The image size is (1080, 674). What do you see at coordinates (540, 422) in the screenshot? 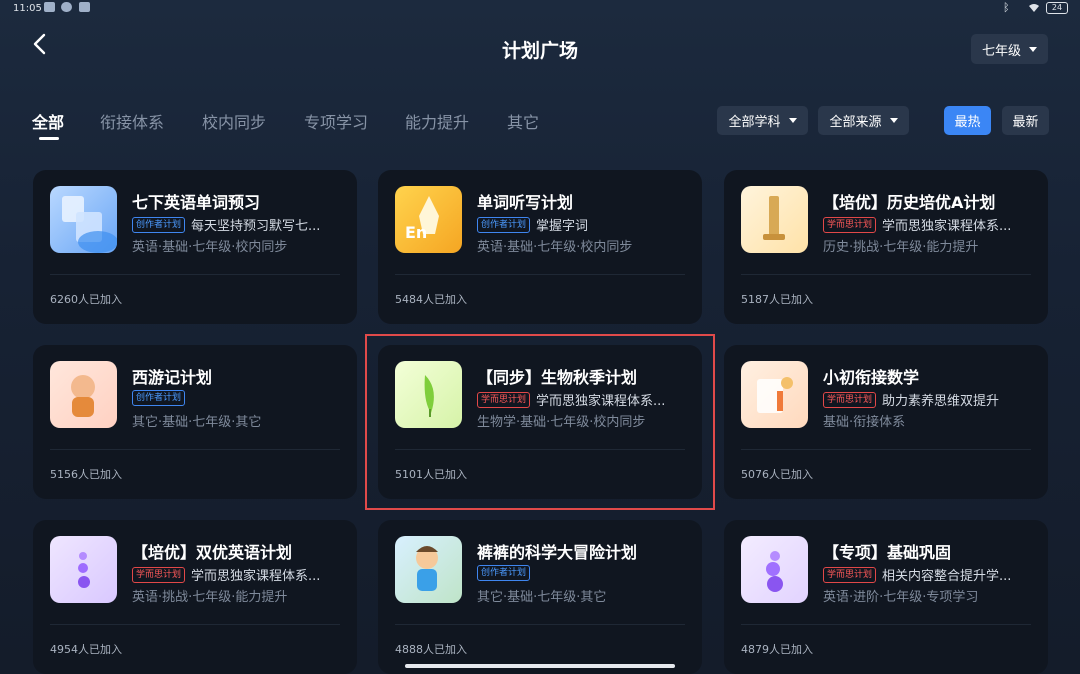
I see `selection-highlight` at bounding box center [540, 422].